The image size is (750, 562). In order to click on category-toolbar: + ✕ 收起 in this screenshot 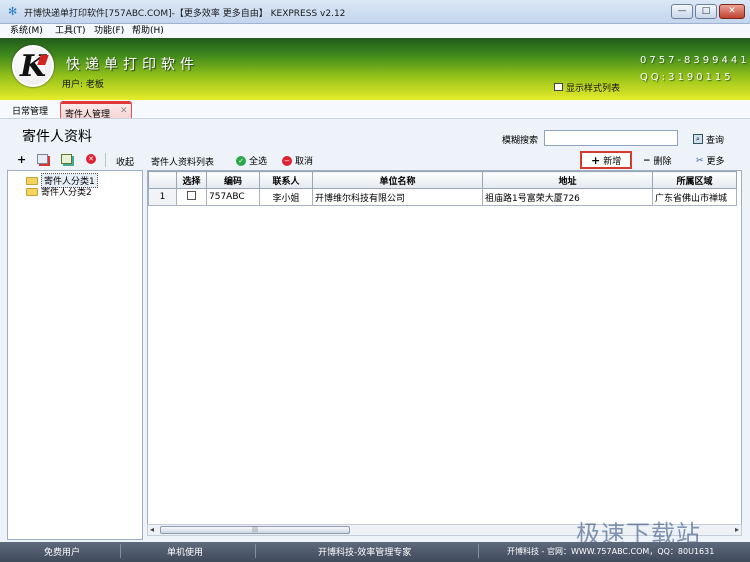, I will do `click(75, 160)`.